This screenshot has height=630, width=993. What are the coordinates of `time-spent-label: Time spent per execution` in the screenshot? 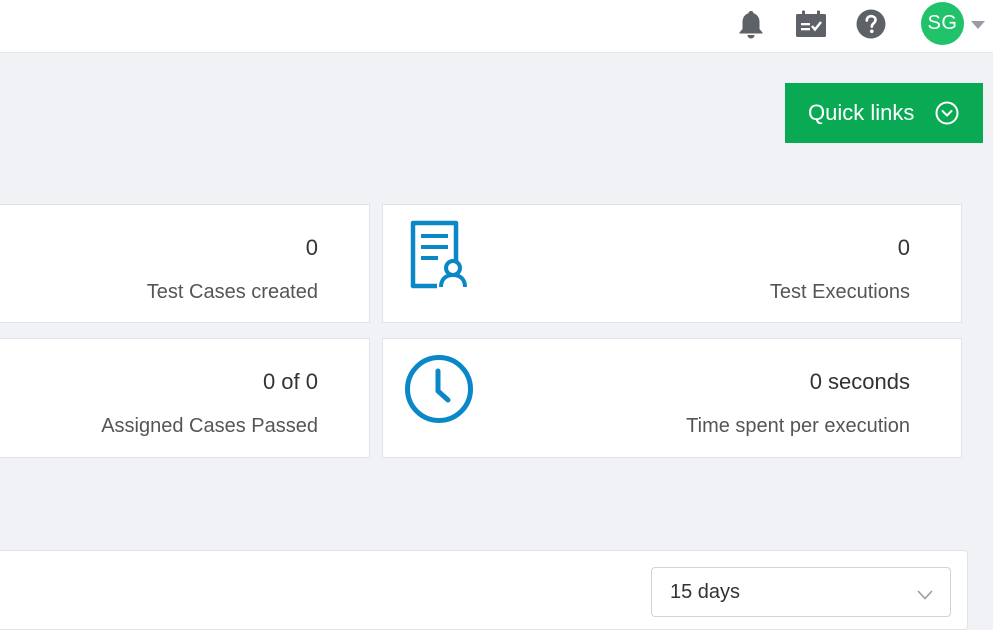 It's located at (798, 426).